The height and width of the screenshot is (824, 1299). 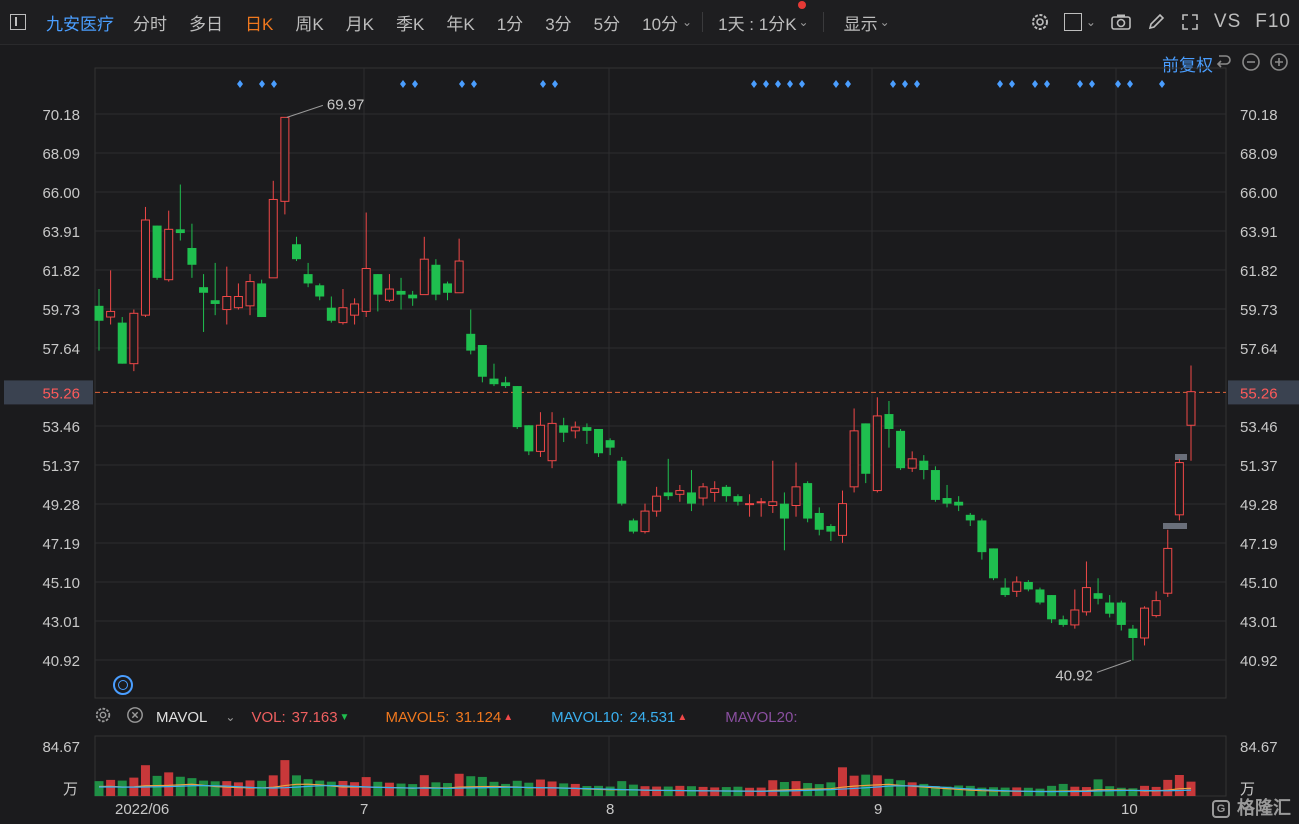 I want to click on period-tab-multiday: 多日, so click(x=206, y=22).